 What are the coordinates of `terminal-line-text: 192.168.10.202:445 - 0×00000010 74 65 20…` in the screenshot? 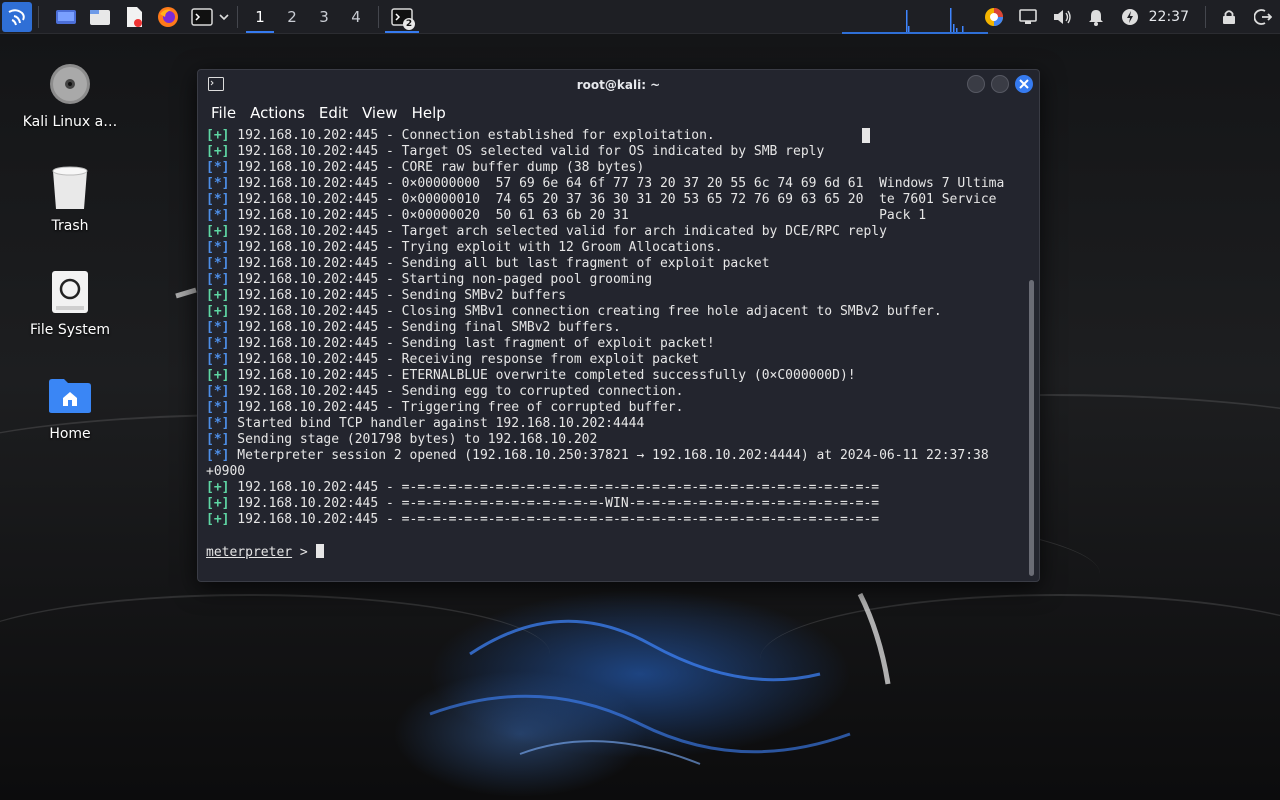 It's located at (613, 199).